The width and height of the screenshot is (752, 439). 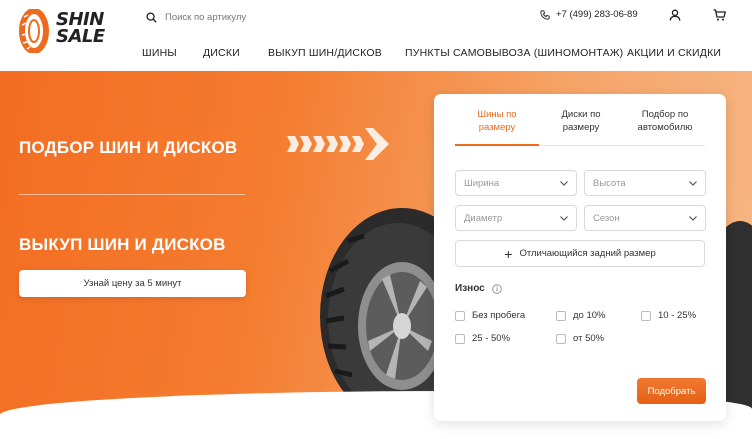 What do you see at coordinates (497, 114) in the screenshot?
I see `tab-label-line1: Шины по` at bounding box center [497, 114].